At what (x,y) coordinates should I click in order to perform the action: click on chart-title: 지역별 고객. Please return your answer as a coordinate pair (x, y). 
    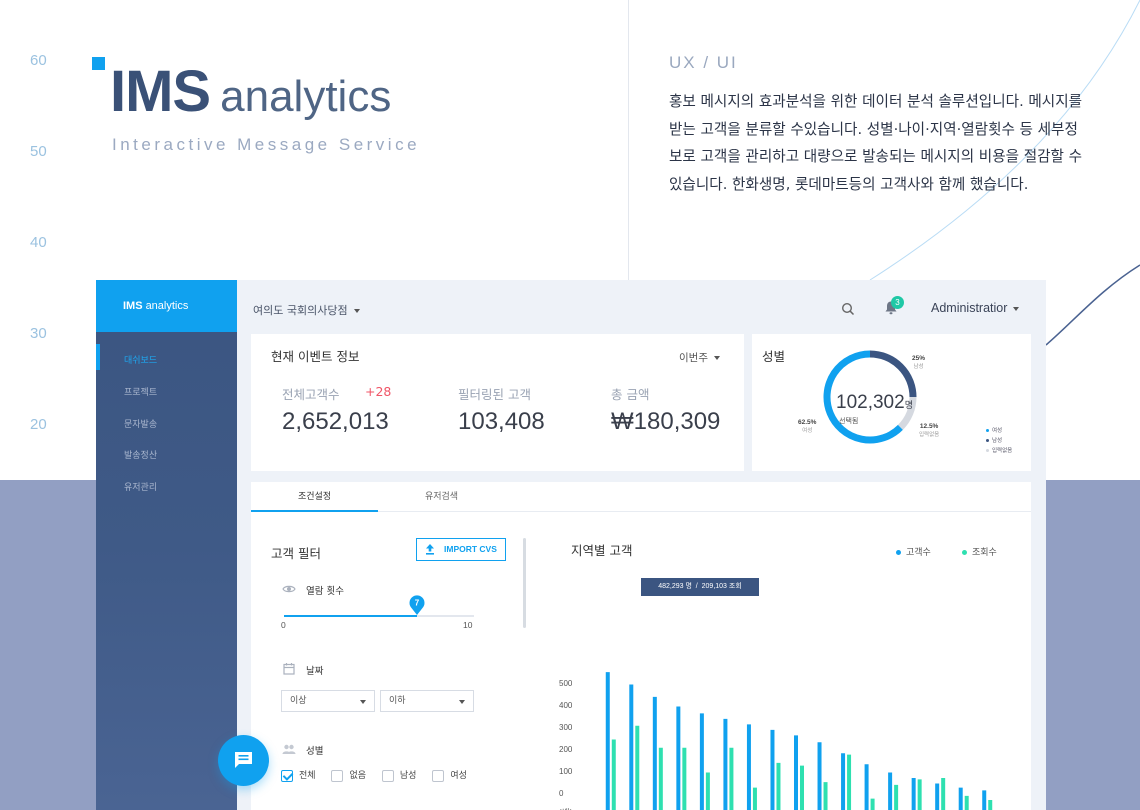
    Looking at the image, I should click on (602, 550).